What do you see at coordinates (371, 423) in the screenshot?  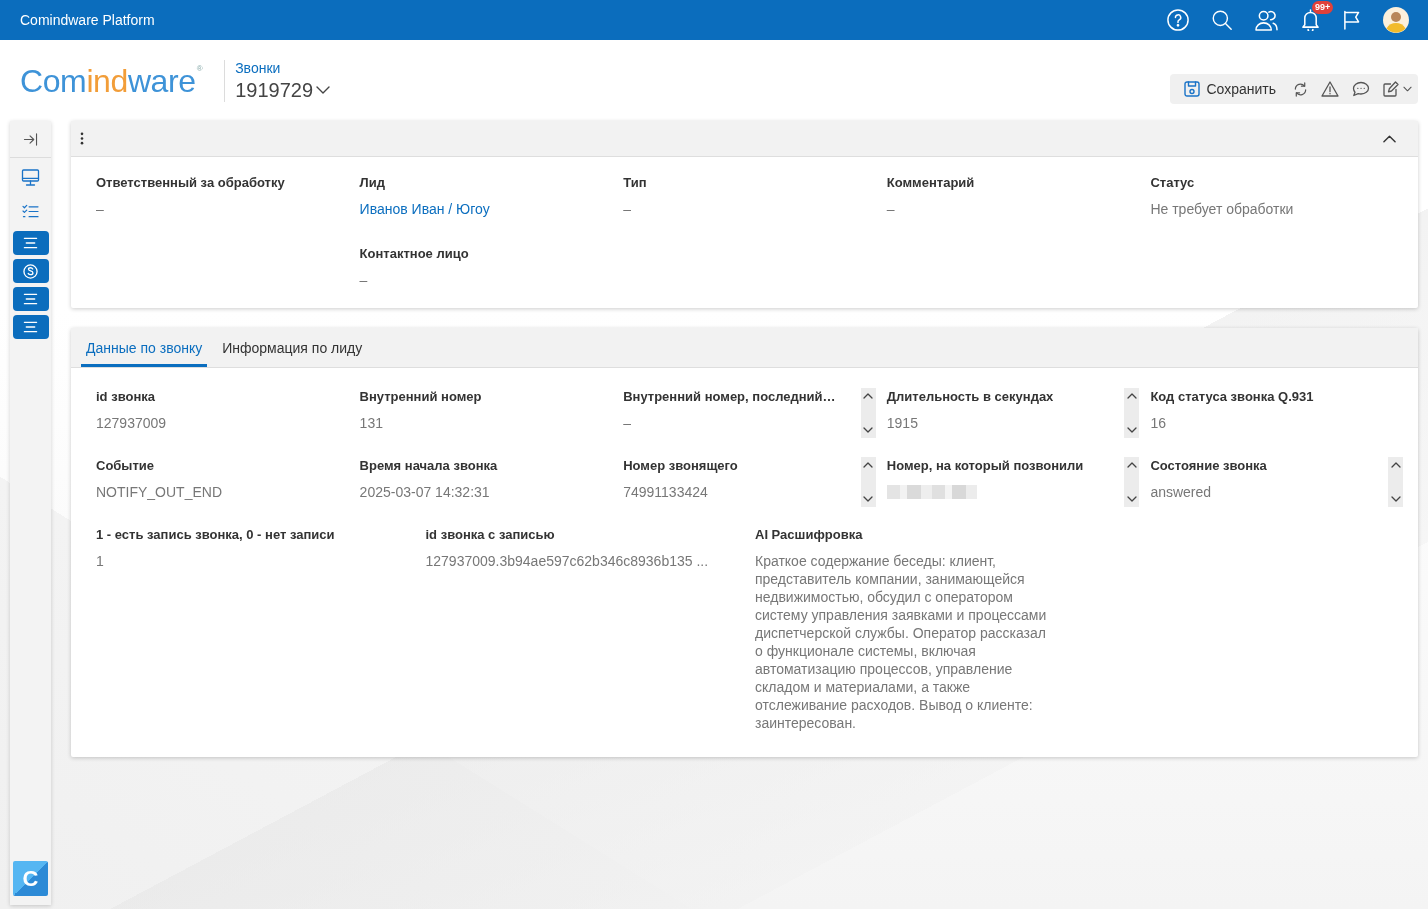 I see `field-value: 131` at bounding box center [371, 423].